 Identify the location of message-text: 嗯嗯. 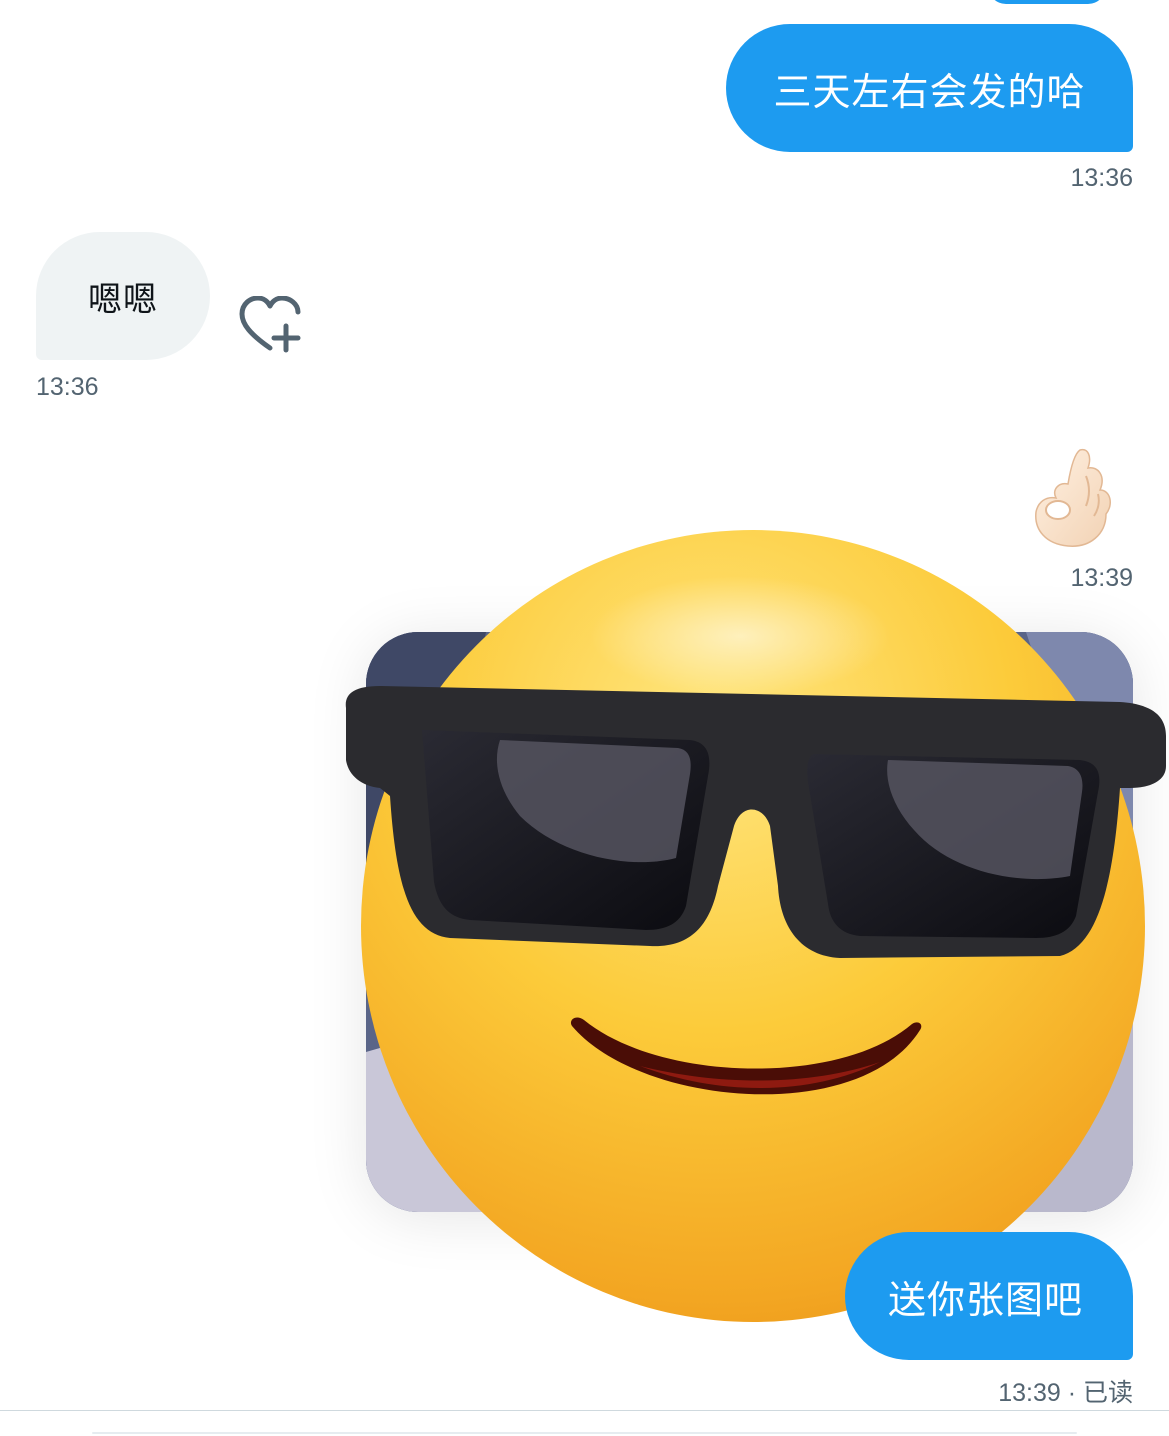
(123, 299).